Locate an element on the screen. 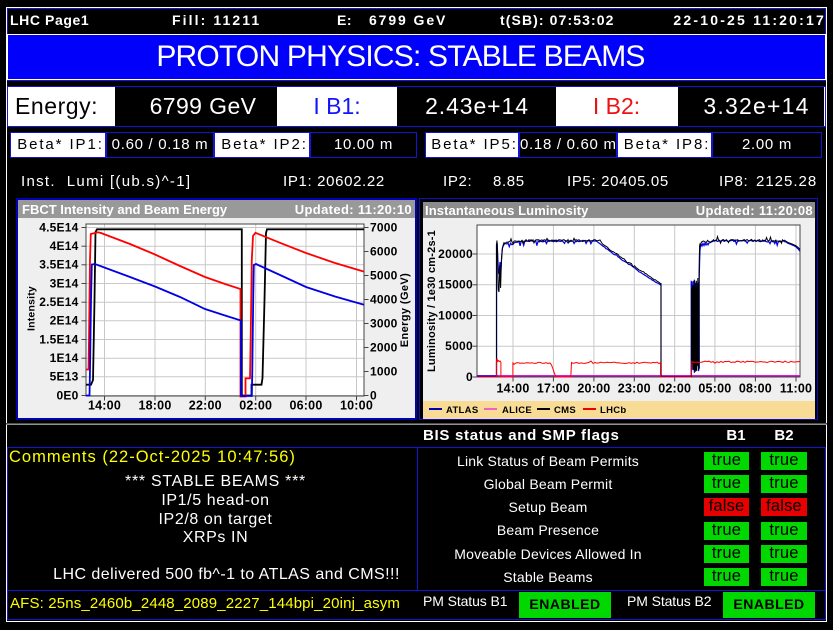 The width and height of the screenshot is (833, 630). svg-text: 06:00 is located at coordinates (306, 406).